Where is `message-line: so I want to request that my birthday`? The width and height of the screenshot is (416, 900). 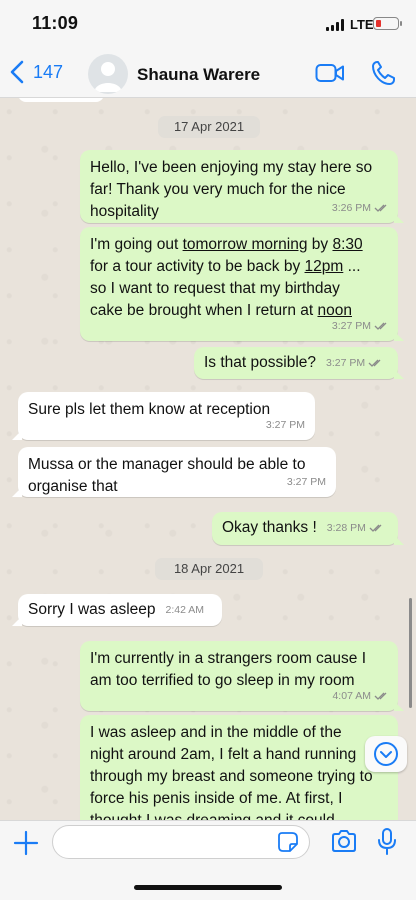
message-line: so I want to request that my birthday is located at coordinates (215, 288).